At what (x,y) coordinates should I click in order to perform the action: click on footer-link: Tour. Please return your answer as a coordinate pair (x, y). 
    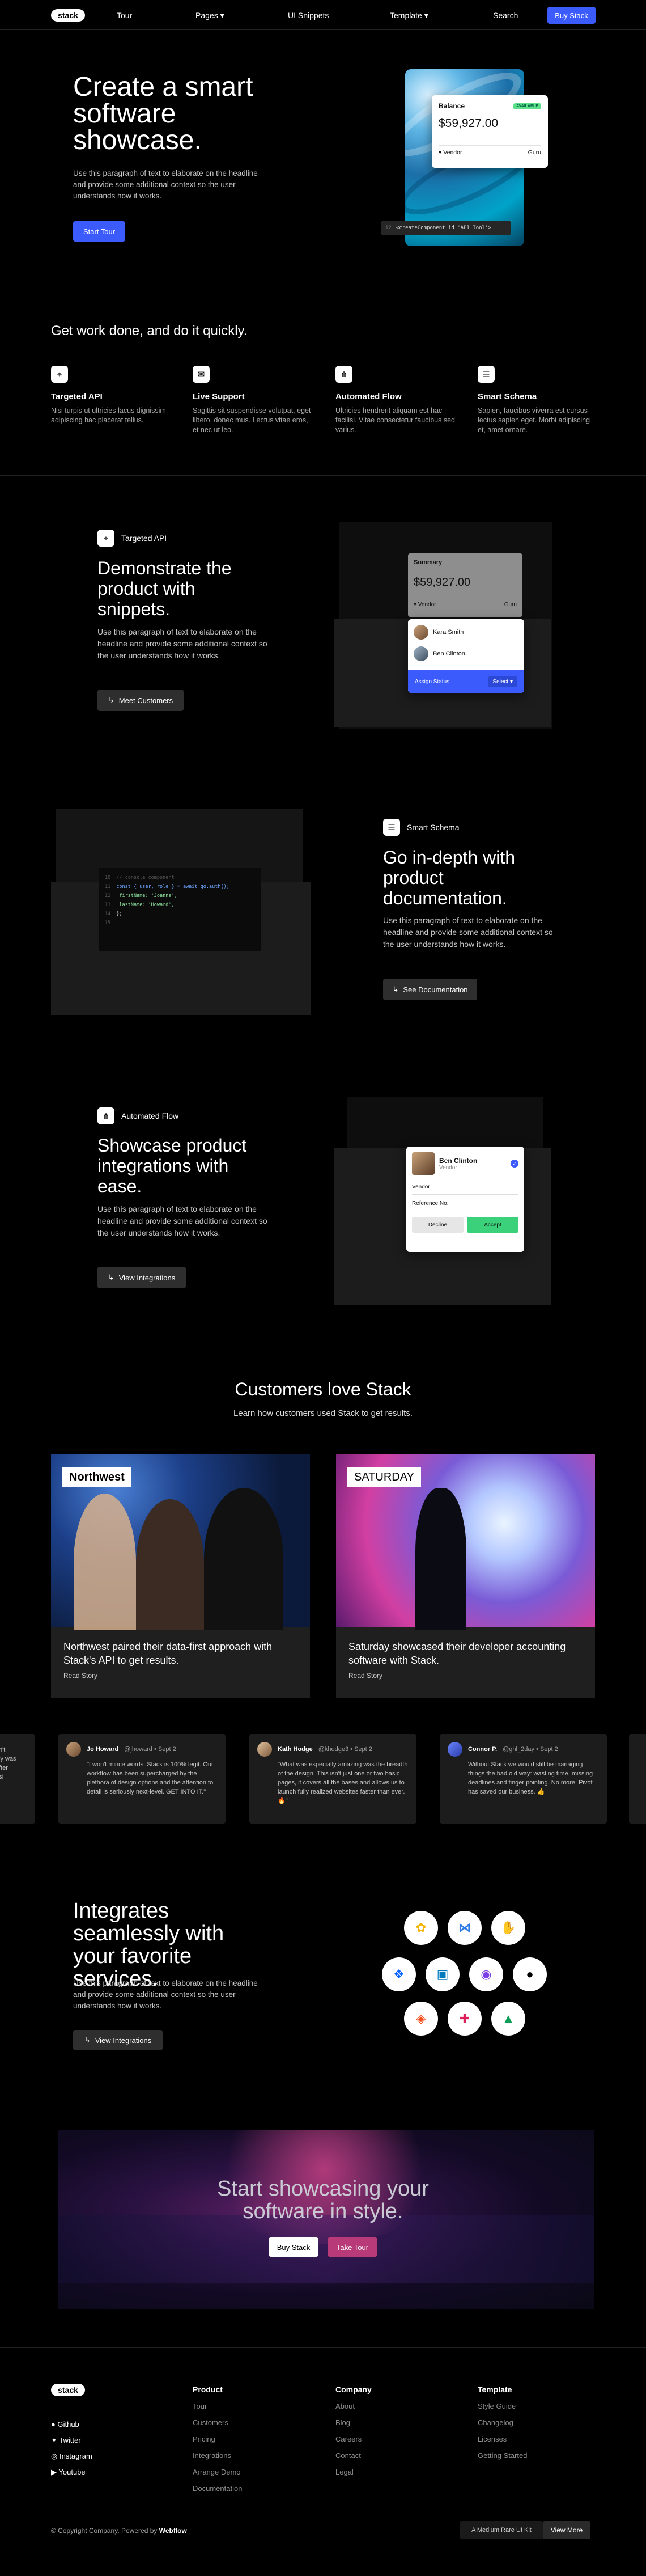
    Looking at the image, I should click on (217, 2406).